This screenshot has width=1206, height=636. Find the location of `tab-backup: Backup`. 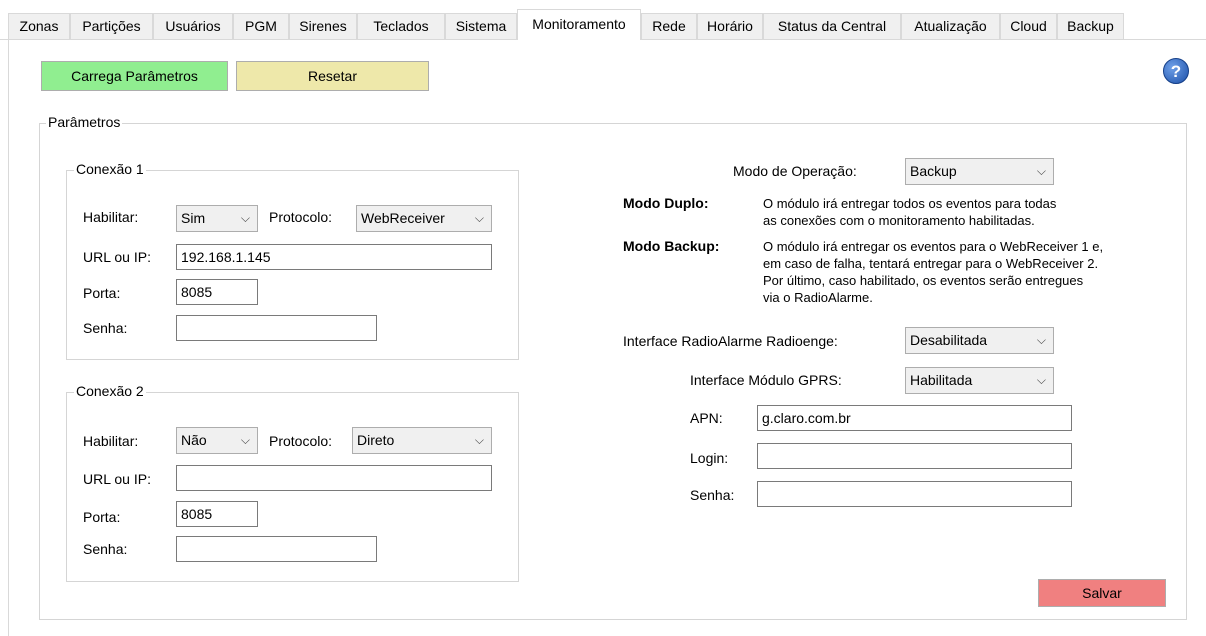

tab-backup: Backup is located at coordinates (1090, 26).